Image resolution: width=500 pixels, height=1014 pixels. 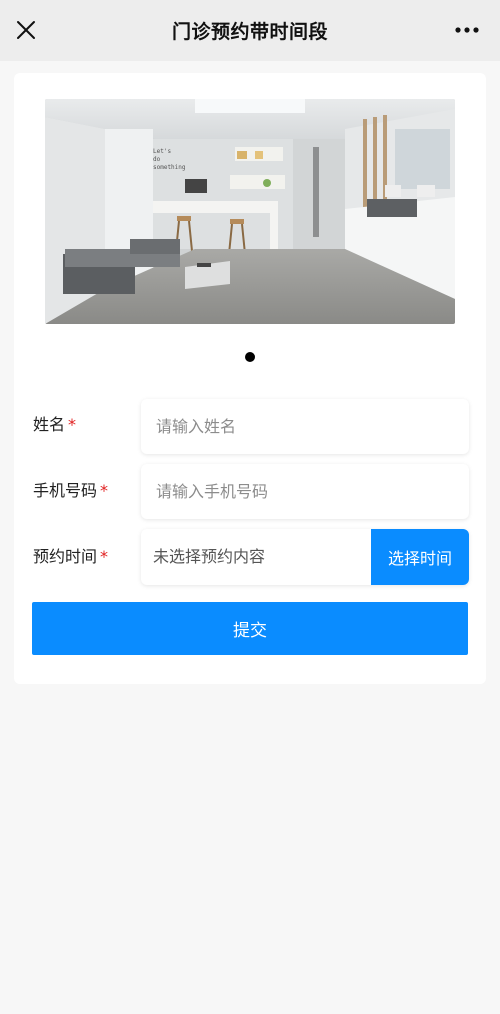 What do you see at coordinates (250, 357) in the screenshot?
I see `carousel-indicator-dot` at bounding box center [250, 357].